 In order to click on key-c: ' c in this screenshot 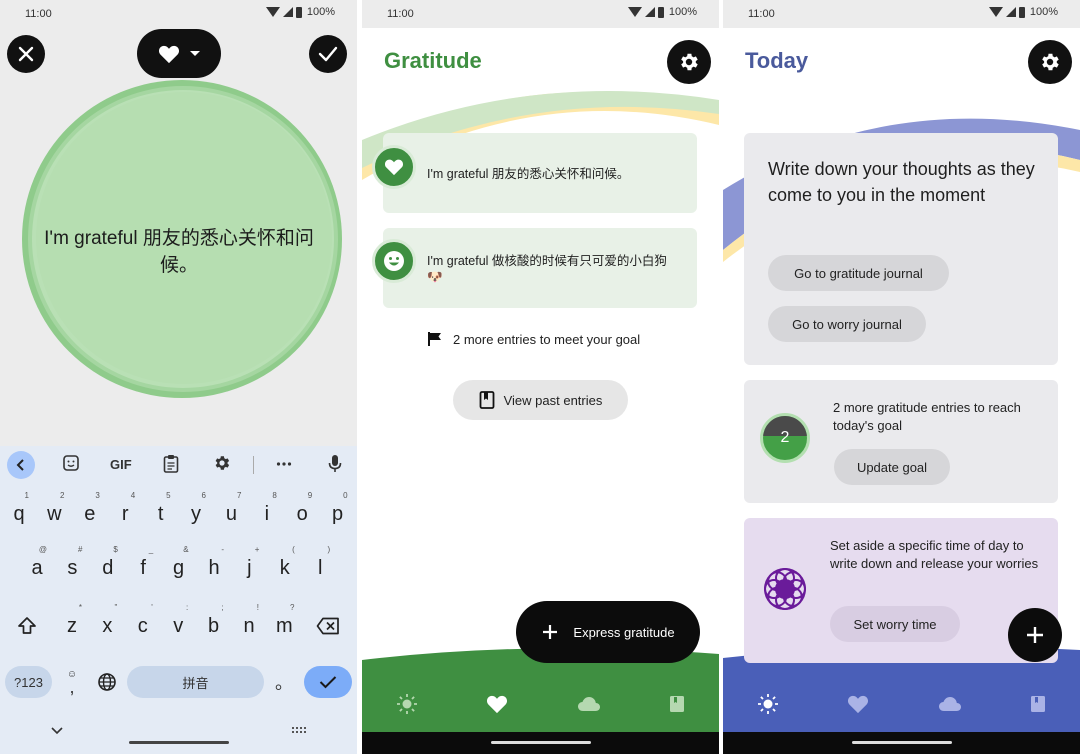, I will do `click(143, 624)`.